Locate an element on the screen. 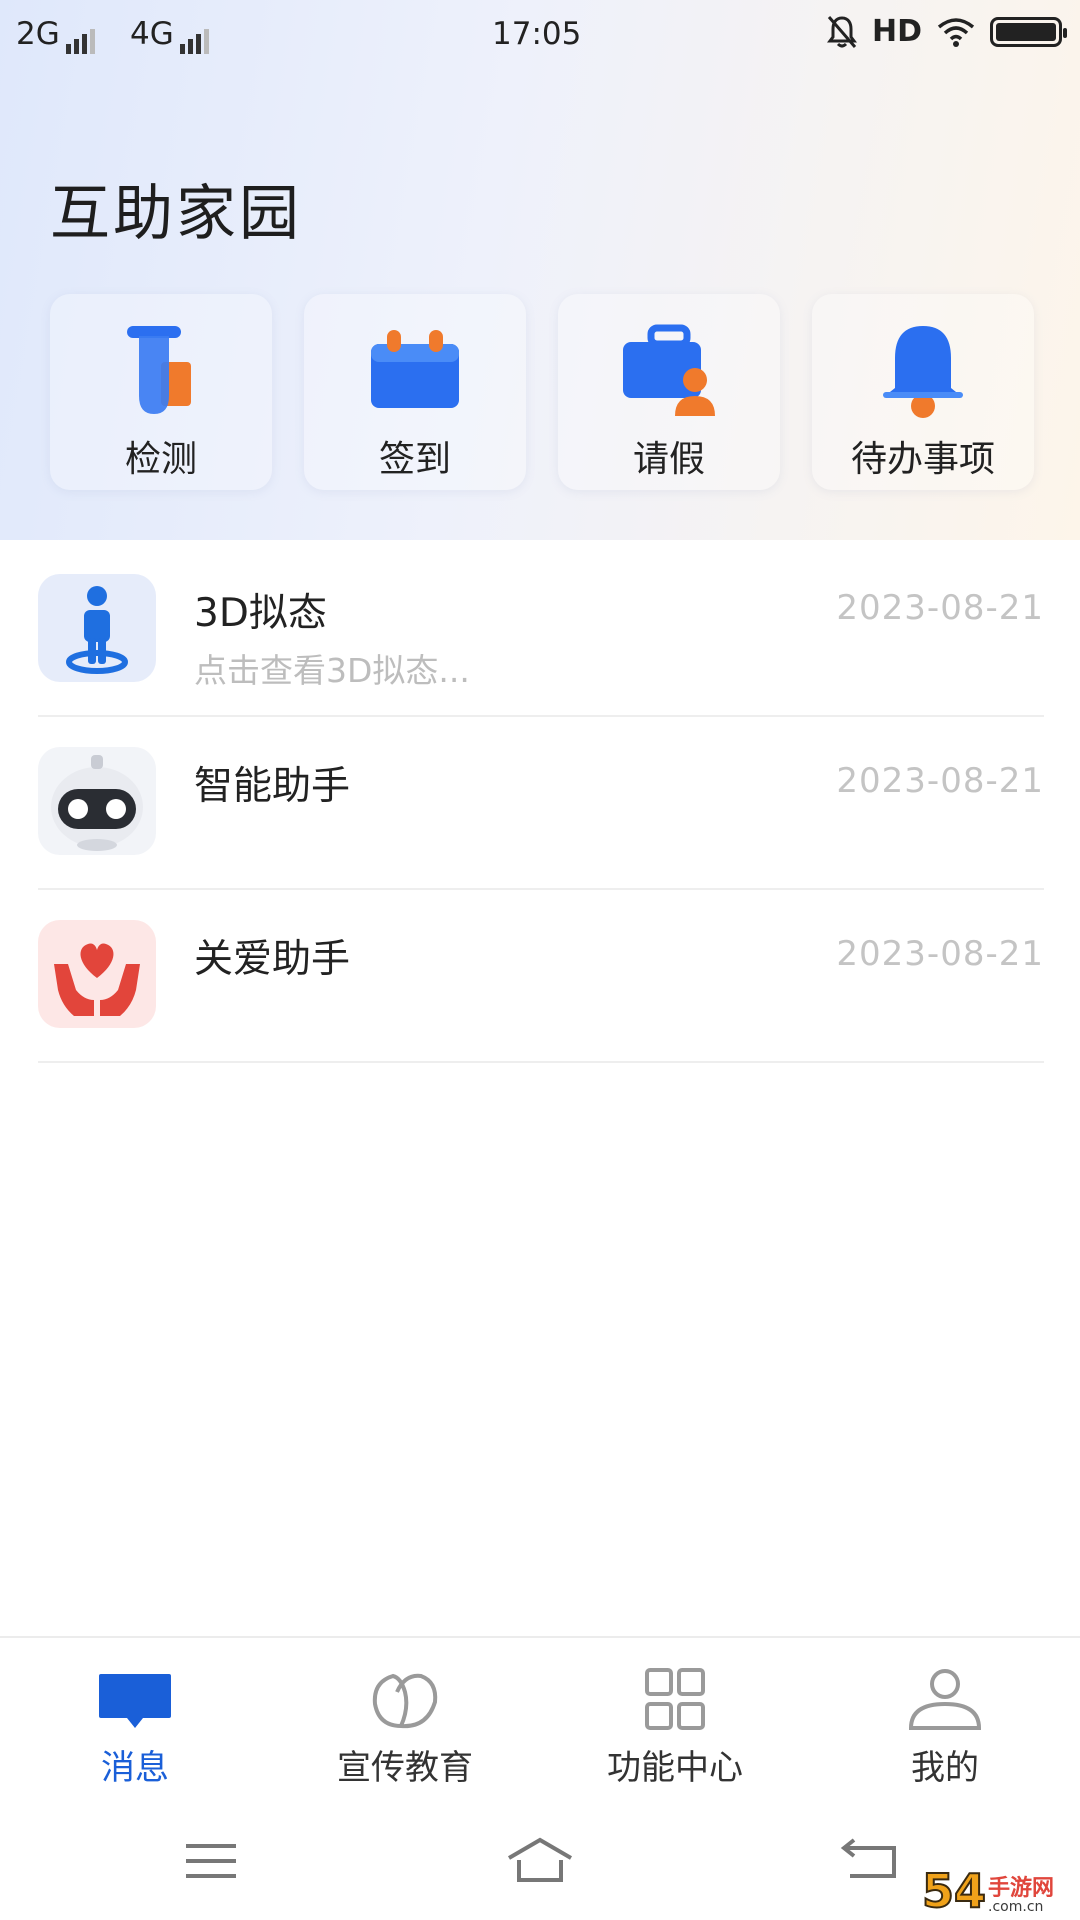  quick-action-checkin: 签到 is located at coordinates (415, 392).